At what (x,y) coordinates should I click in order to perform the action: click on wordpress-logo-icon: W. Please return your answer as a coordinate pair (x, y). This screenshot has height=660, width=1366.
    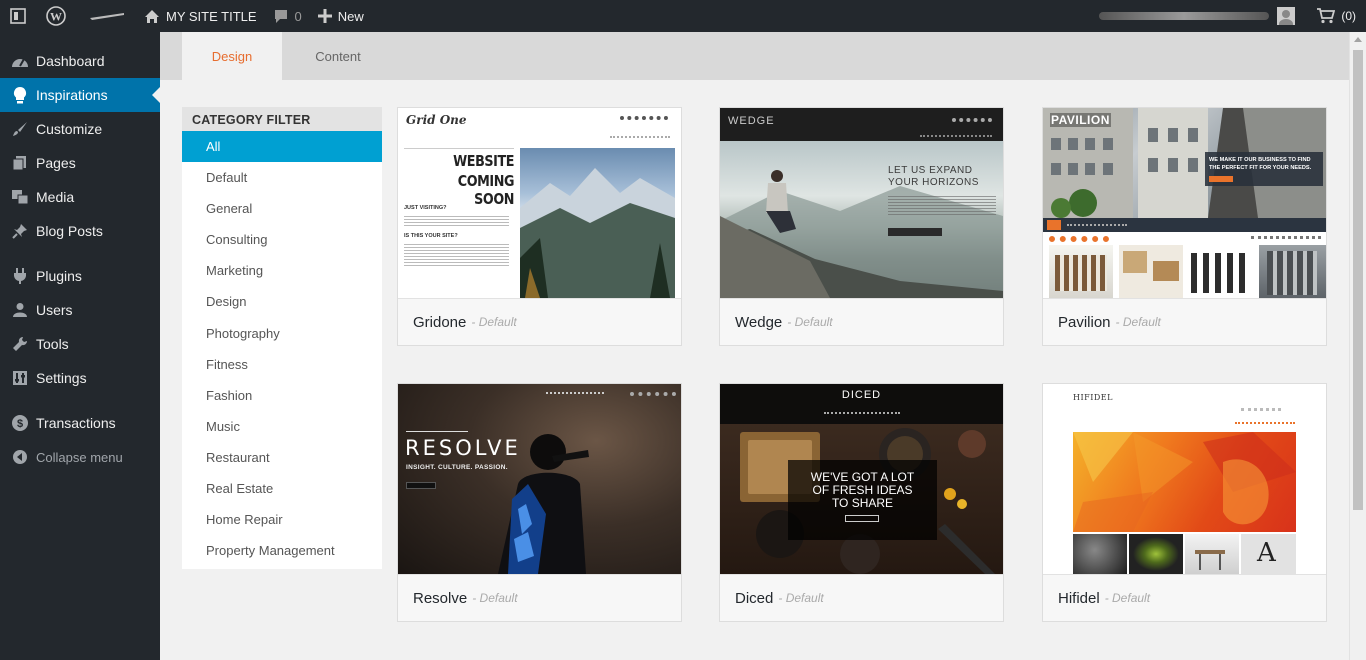
    Looking at the image, I should click on (56, 16).